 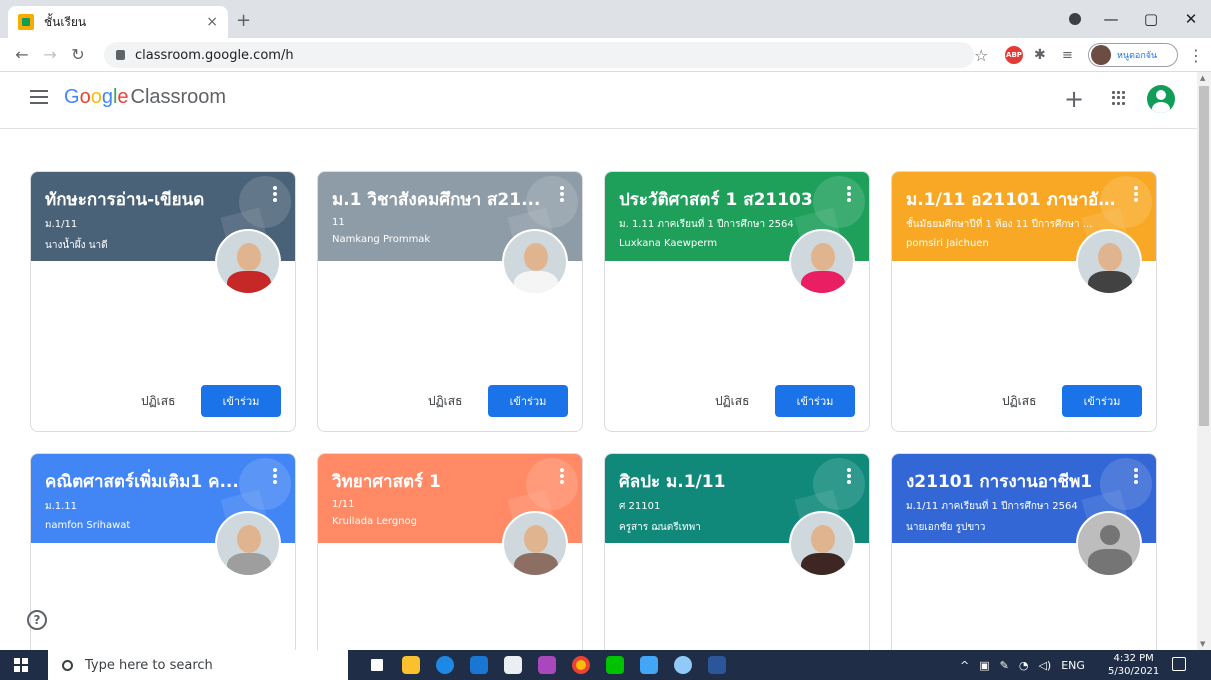 What do you see at coordinates (1119, 98) in the screenshot?
I see `google-apps-icon` at bounding box center [1119, 98].